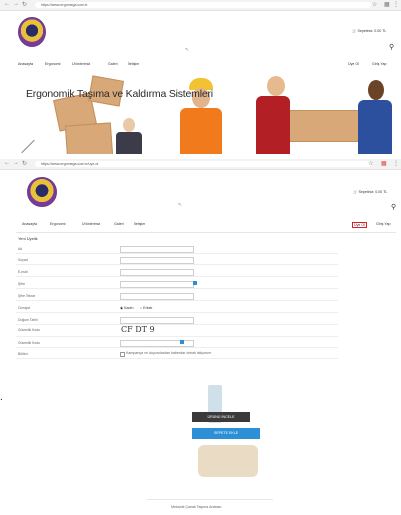 The height and width of the screenshot is (515, 401). What do you see at coordinates (119, 94) in the screenshot?
I see `hero-title: Ergonomik Taşıma ve Kaldırma Sistemleri` at bounding box center [119, 94].